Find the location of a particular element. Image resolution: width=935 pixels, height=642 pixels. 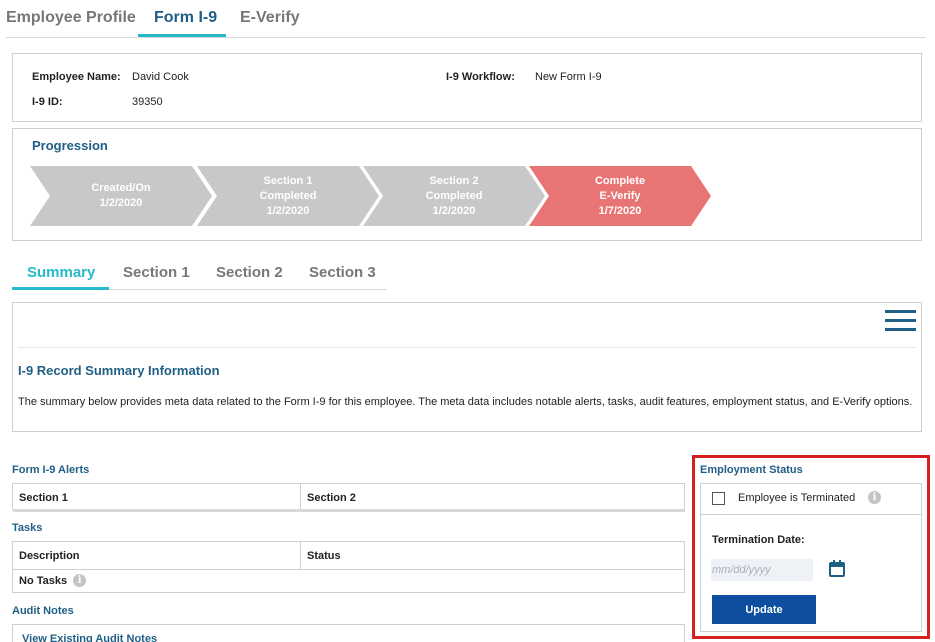

row-divider is located at coordinates (348, 569).